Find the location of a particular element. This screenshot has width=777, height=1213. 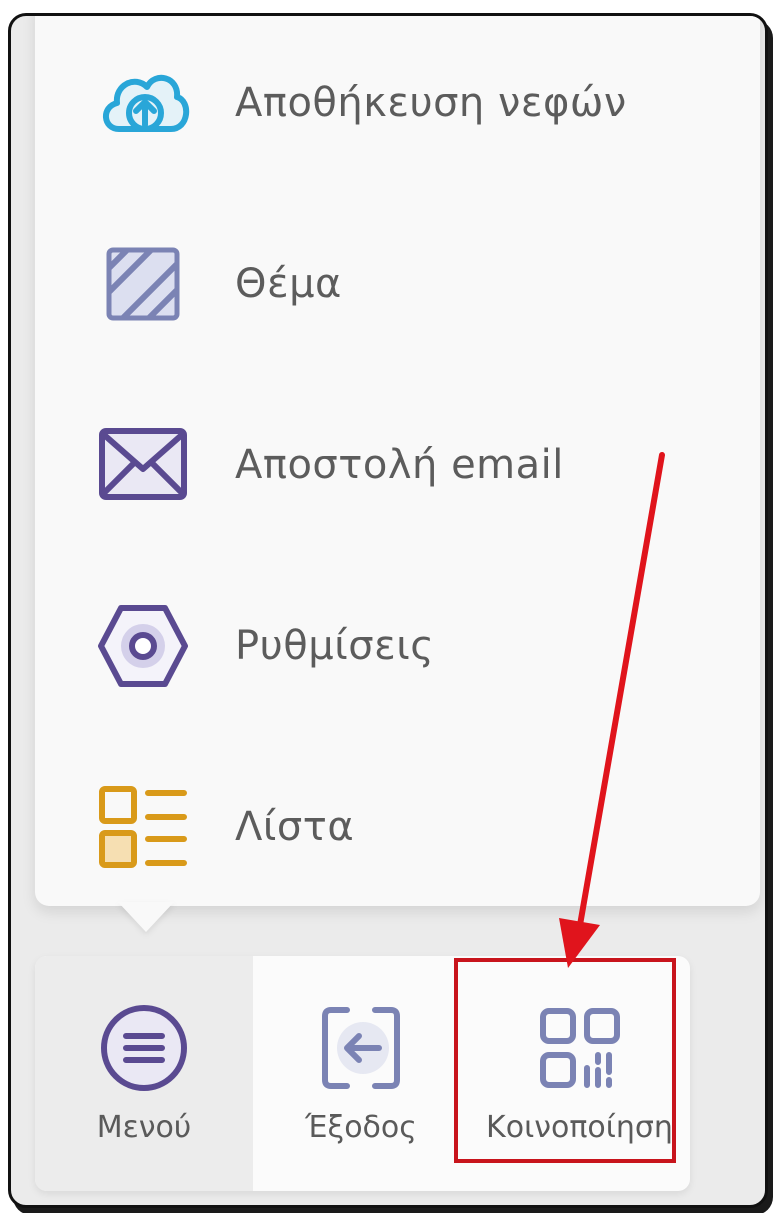

menu-item-settings: Ρυθμίσεις is located at coordinates (397, 646).